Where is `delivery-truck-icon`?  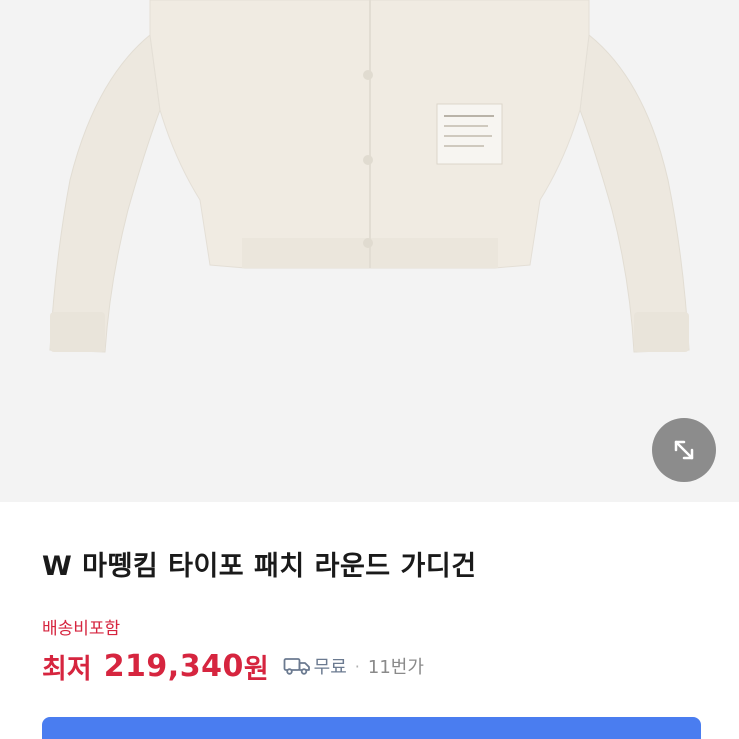
delivery-truck-icon is located at coordinates (297, 666).